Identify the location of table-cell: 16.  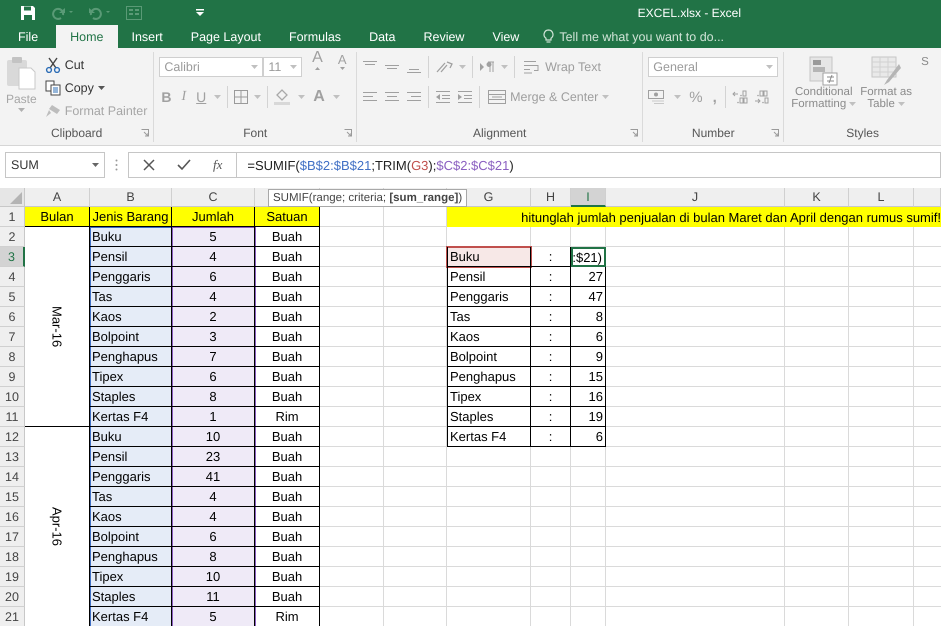
(588, 397).